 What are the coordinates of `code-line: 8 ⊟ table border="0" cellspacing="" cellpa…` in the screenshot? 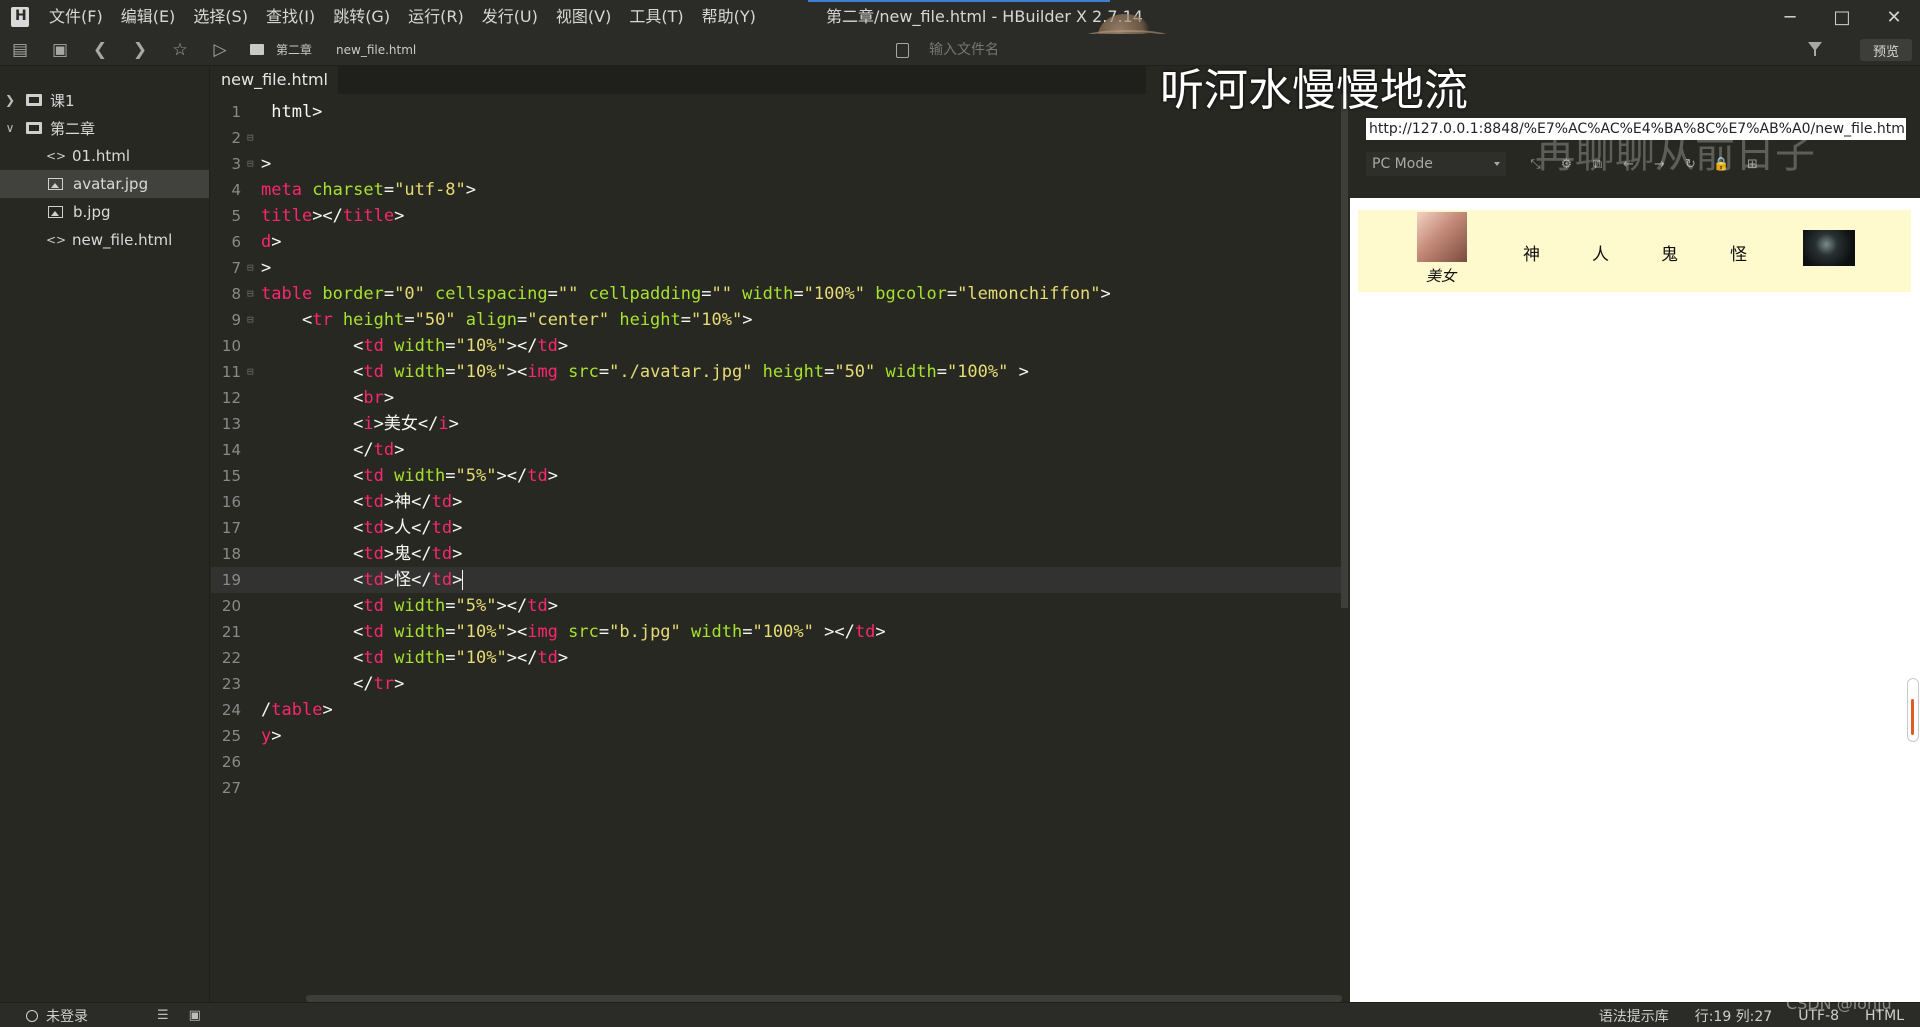 It's located at (776, 294).